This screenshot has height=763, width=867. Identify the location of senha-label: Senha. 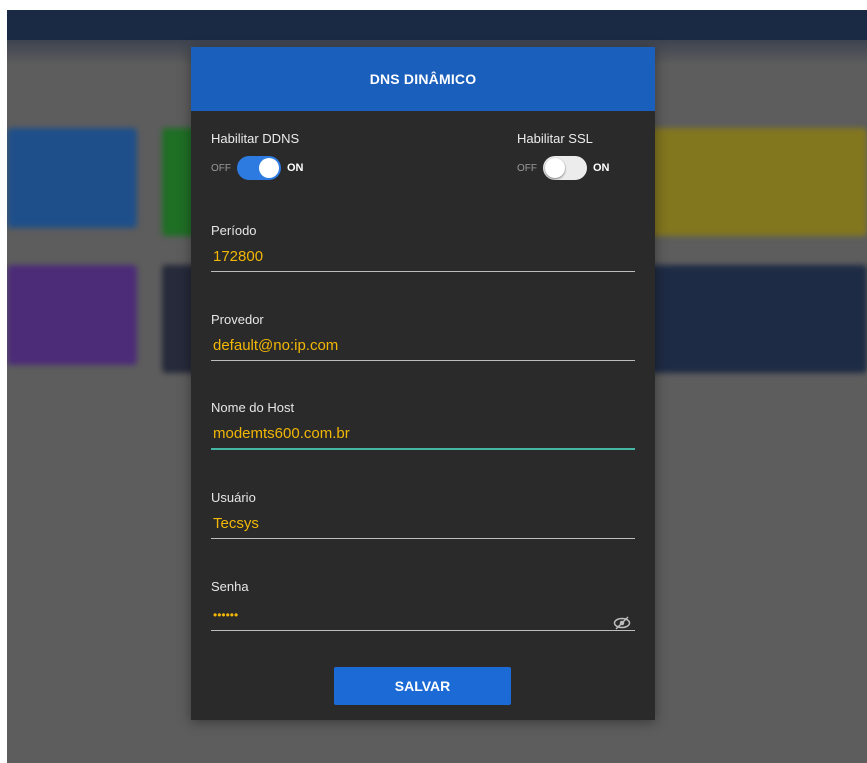
(230, 586).